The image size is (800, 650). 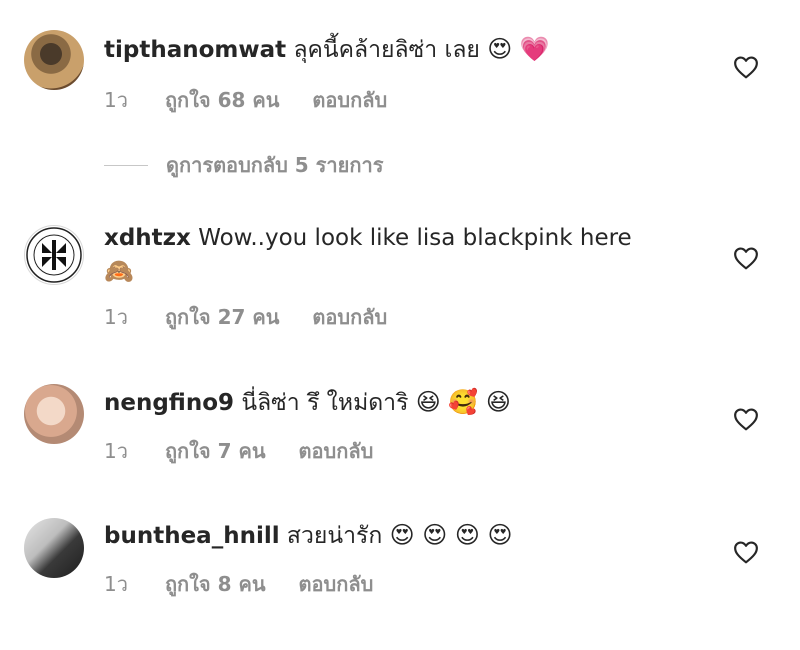 What do you see at coordinates (195, 50) in the screenshot?
I see `username-link: tipthanomwat` at bounding box center [195, 50].